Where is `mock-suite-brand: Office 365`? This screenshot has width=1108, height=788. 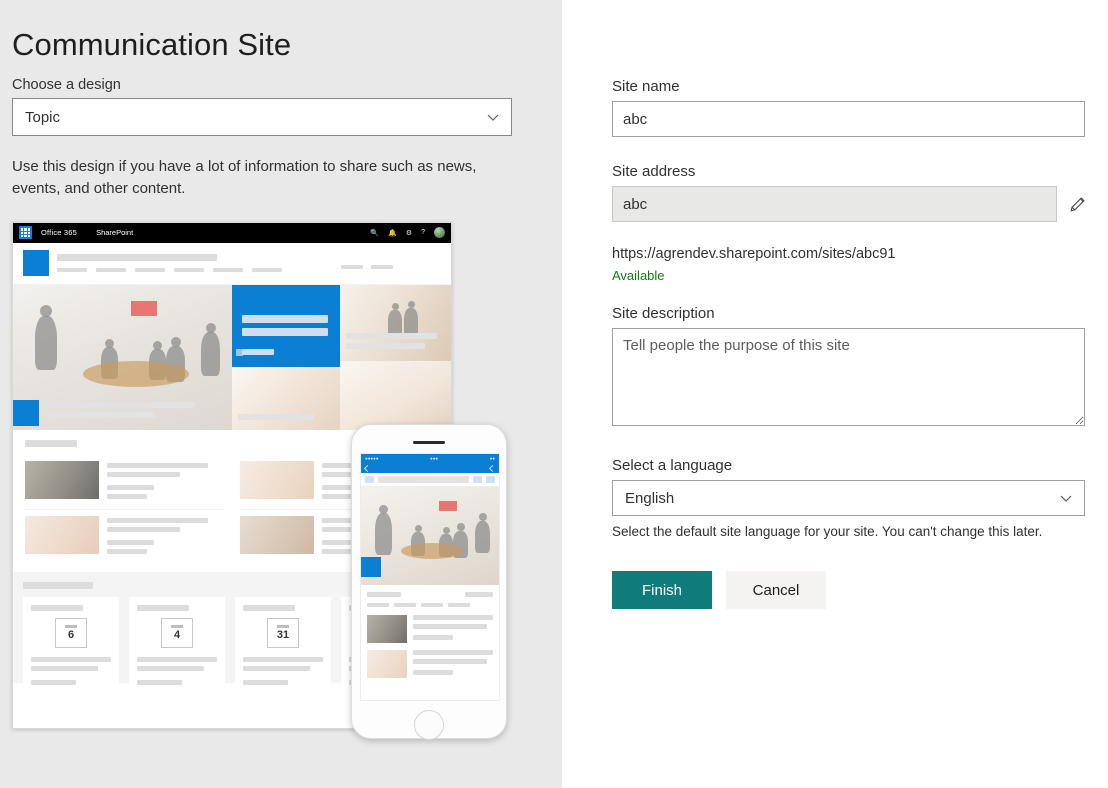 mock-suite-brand: Office 365 is located at coordinates (59, 233).